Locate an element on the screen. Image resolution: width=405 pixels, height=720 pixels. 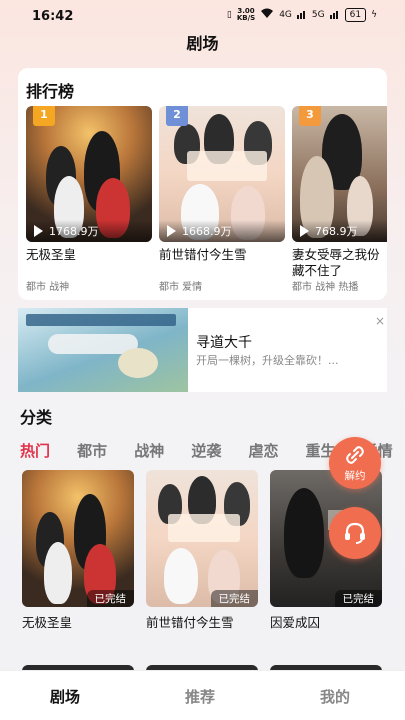
charging-icon: ϟ is located at coordinates (374, 15).